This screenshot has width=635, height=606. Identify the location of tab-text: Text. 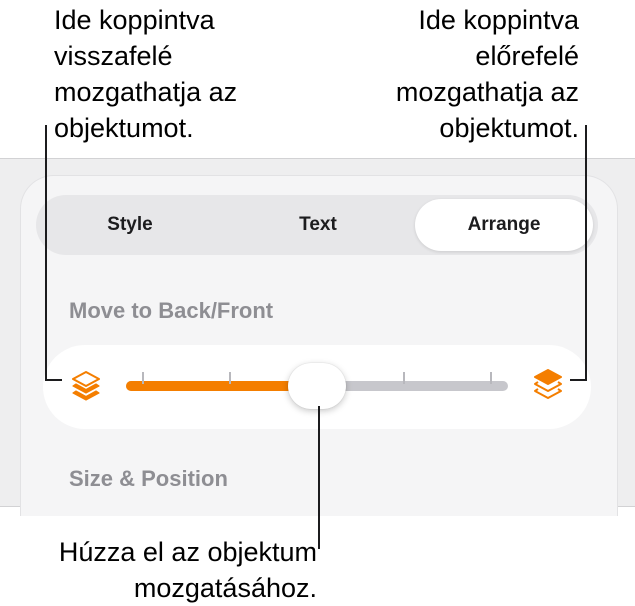
(318, 225).